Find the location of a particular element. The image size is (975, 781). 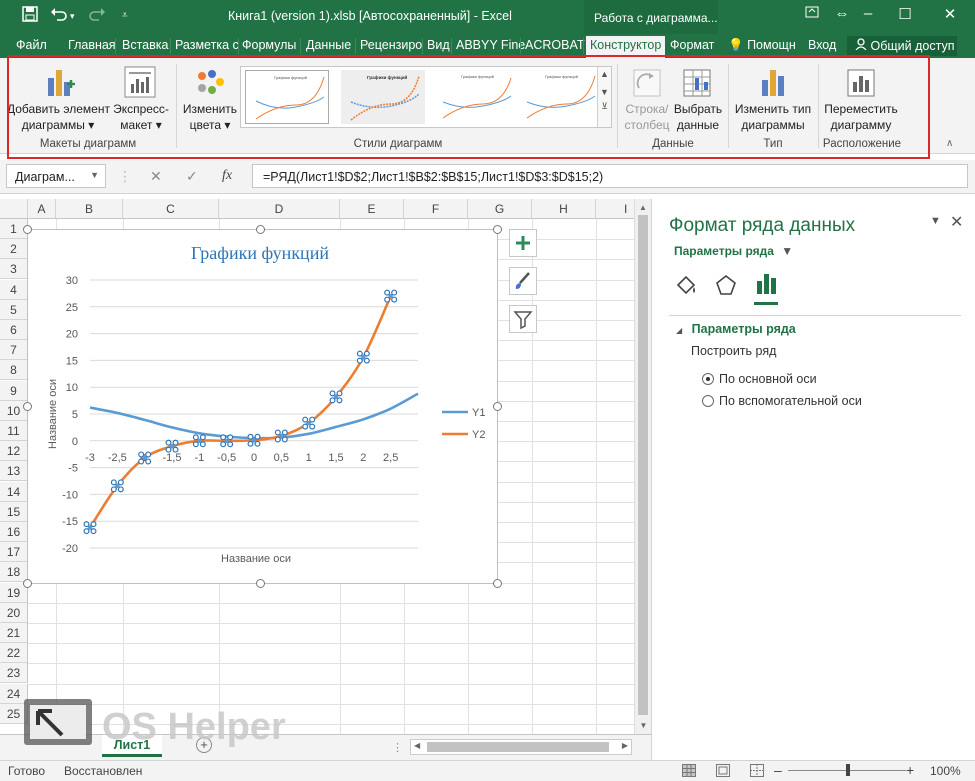

save-icon is located at coordinates (30, 16).